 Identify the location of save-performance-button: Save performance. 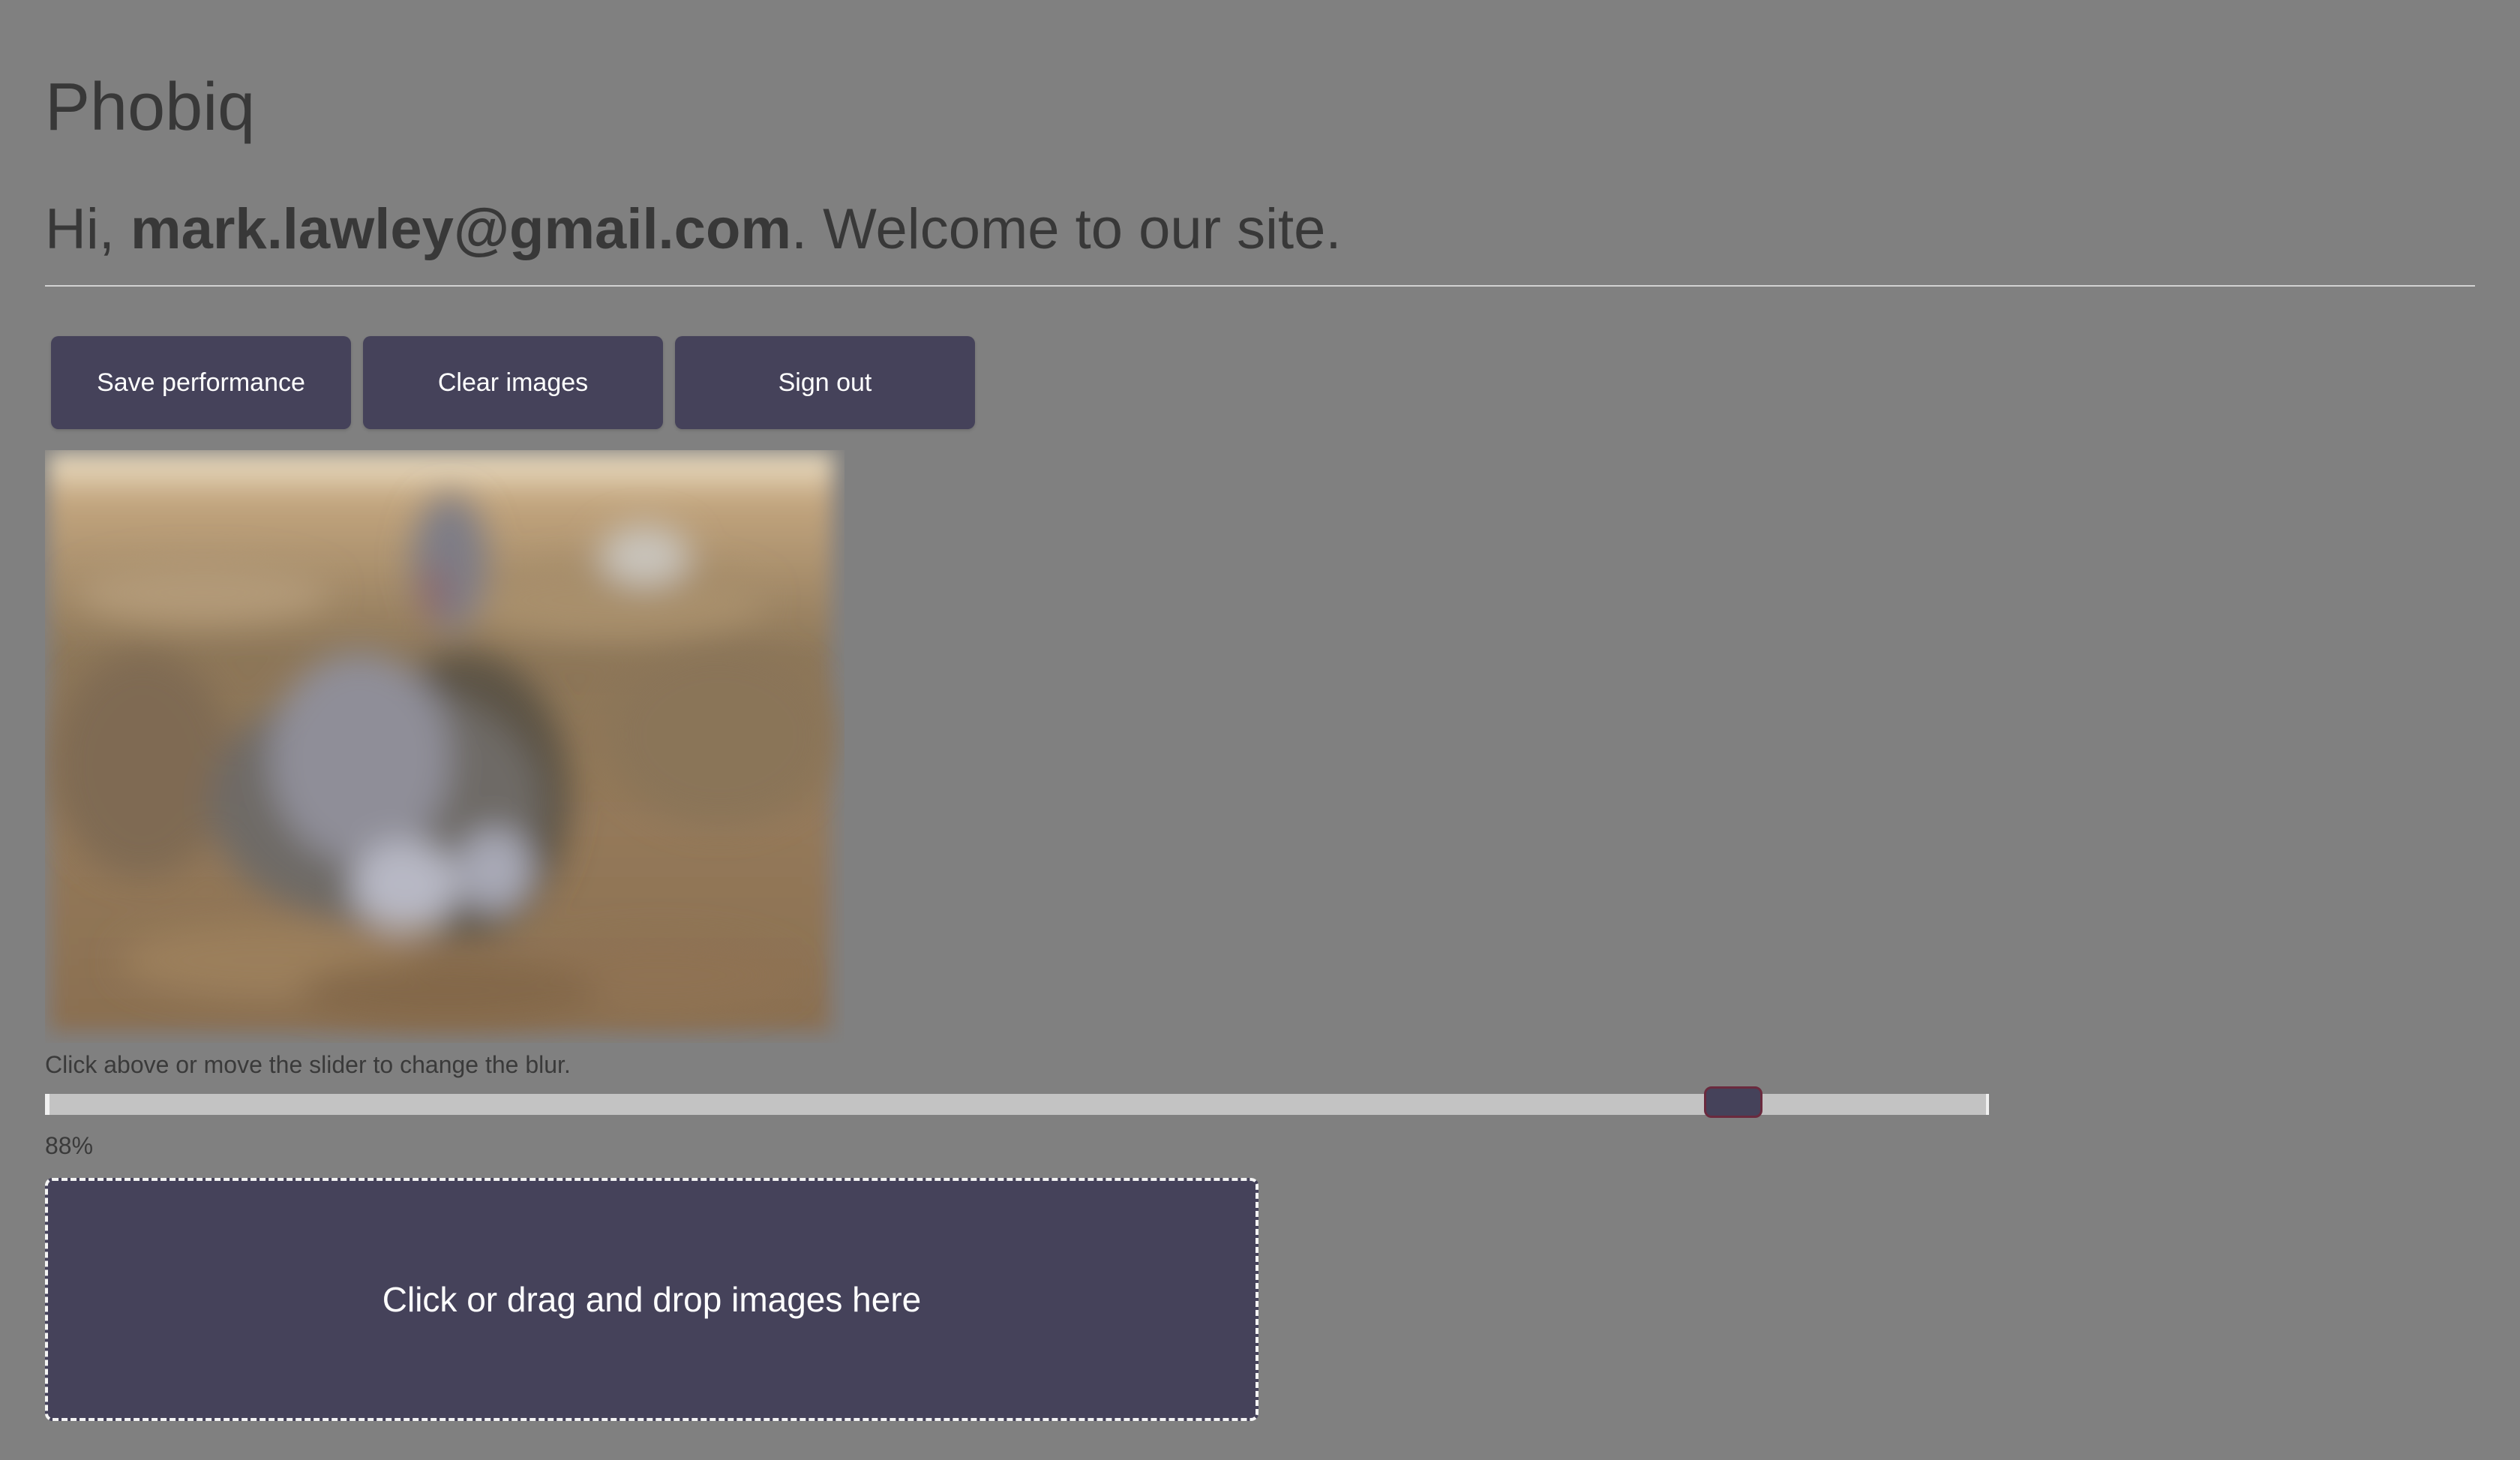
(201, 382).